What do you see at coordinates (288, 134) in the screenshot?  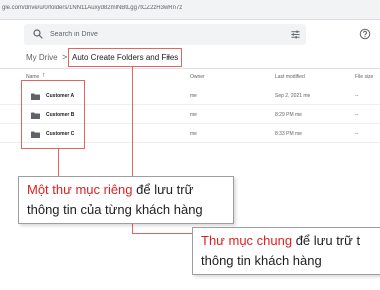 I see `last-modified-cell: 8:33 PM me` at bounding box center [288, 134].